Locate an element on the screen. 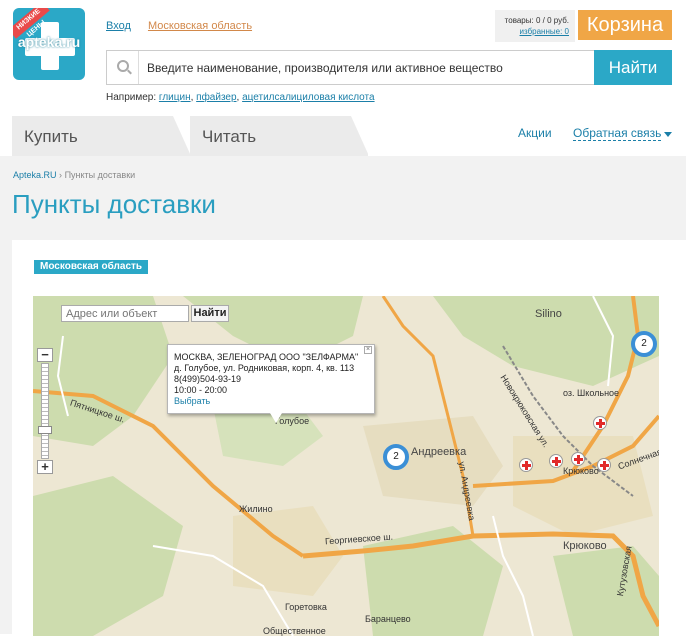  tab-read: Читать is located at coordinates (279, 136).